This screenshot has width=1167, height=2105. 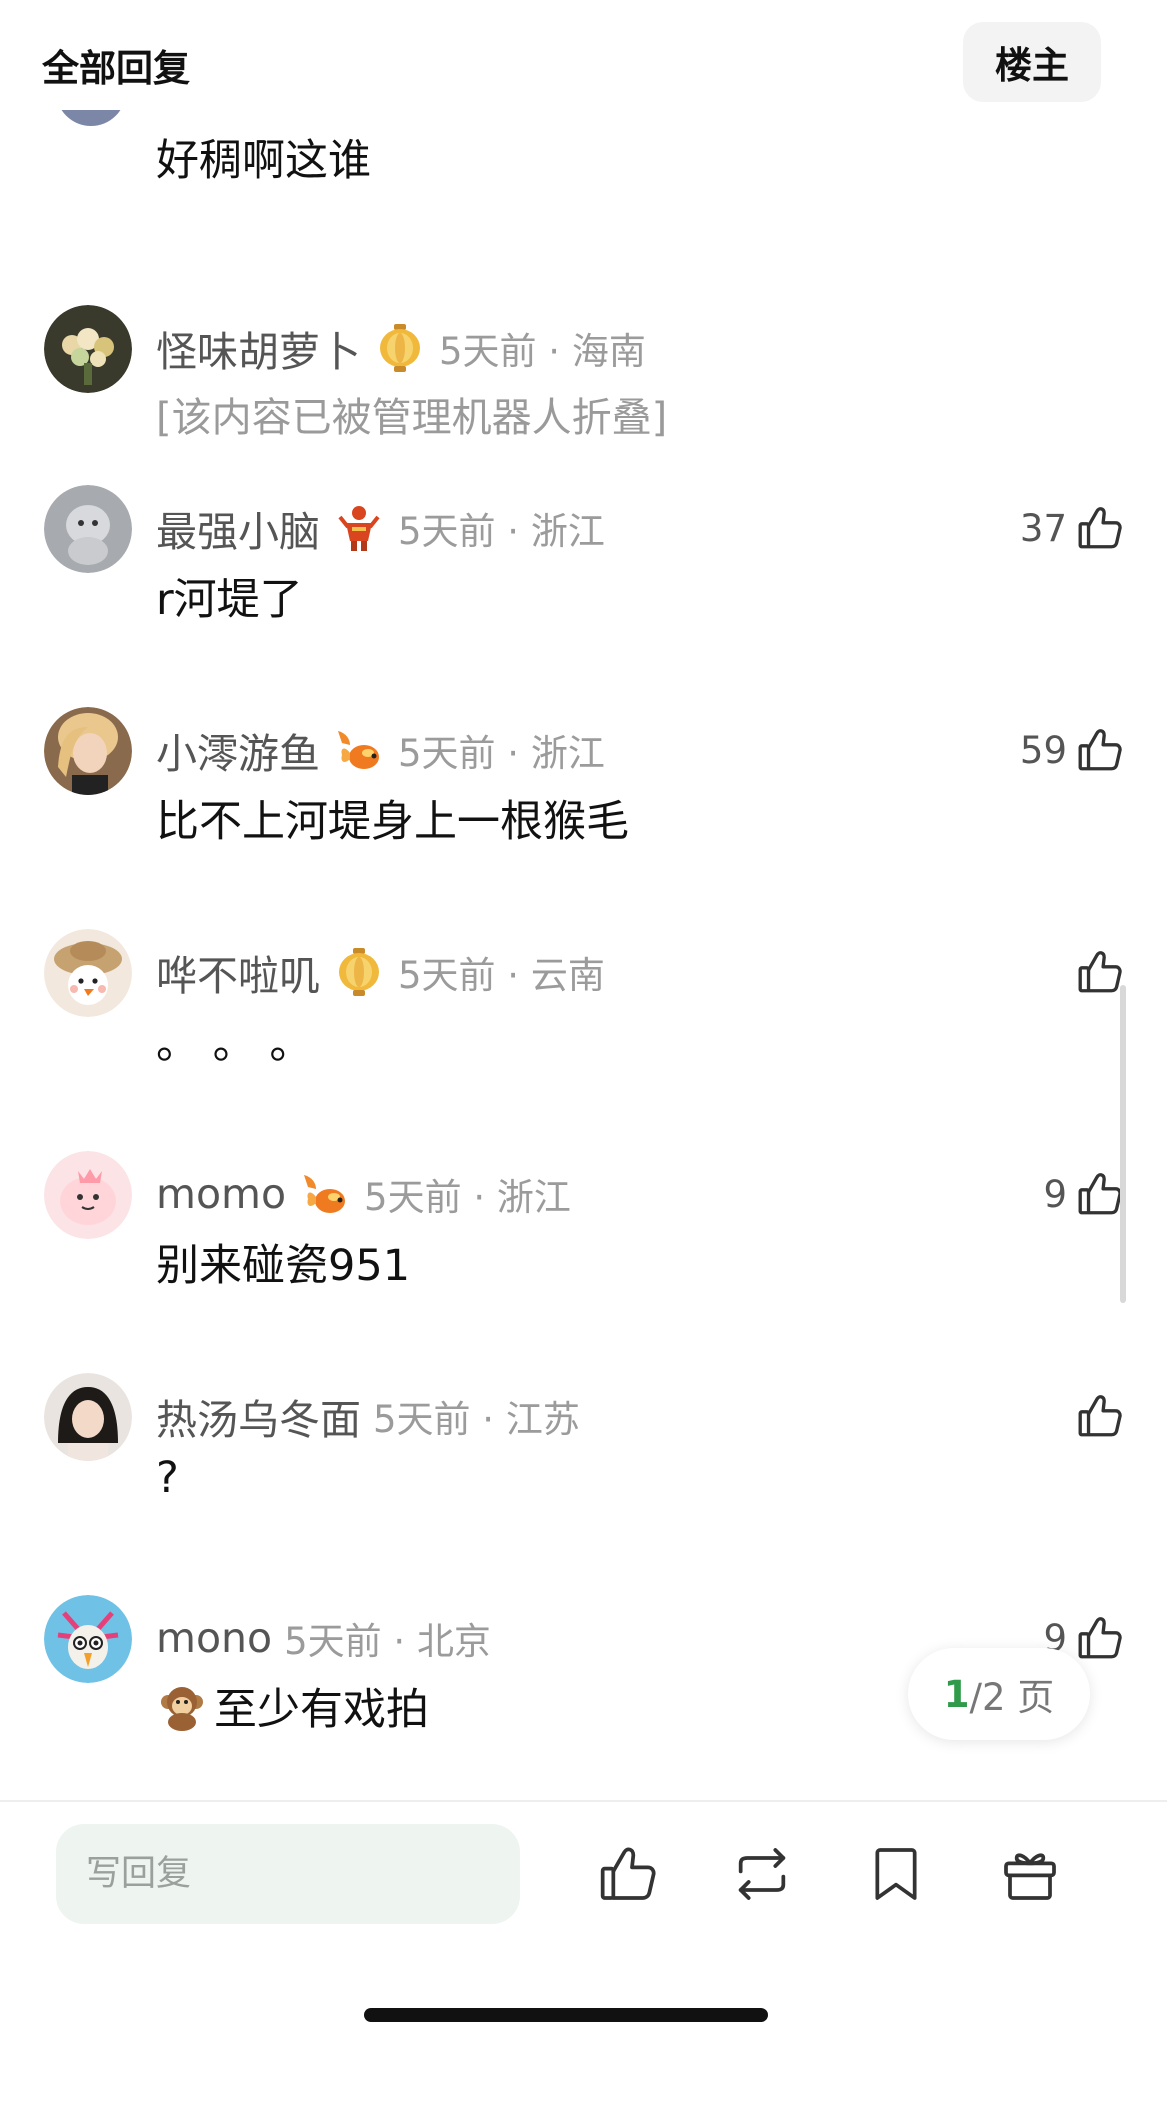 What do you see at coordinates (392, 822) in the screenshot?
I see `comment-text: 比不上河堤身上一根猴毛` at bounding box center [392, 822].